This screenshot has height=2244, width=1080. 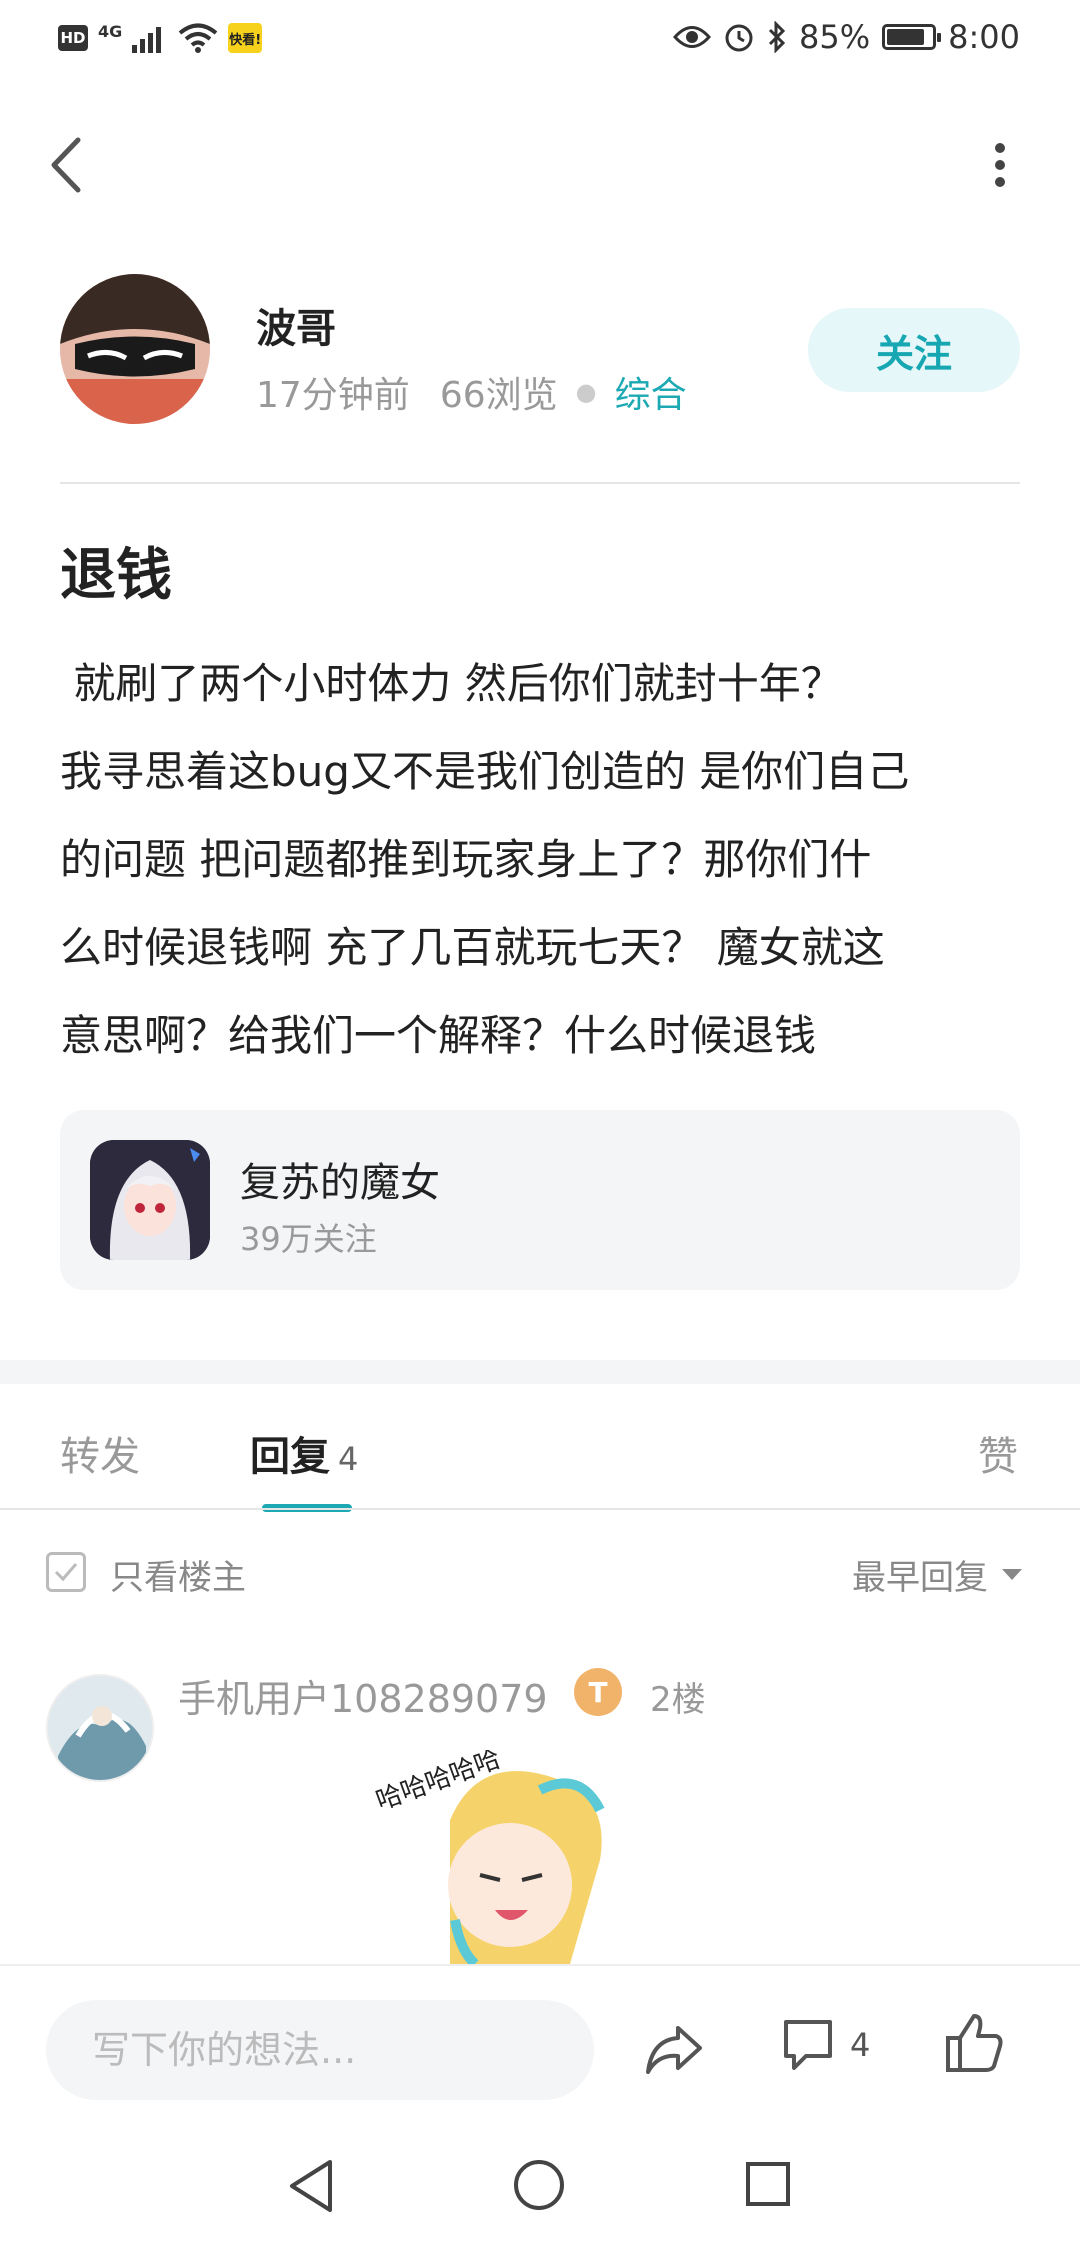 What do you see at coordinates (540, 483) in the screenshot?
I see `divider` at bounding box center [540, 483].